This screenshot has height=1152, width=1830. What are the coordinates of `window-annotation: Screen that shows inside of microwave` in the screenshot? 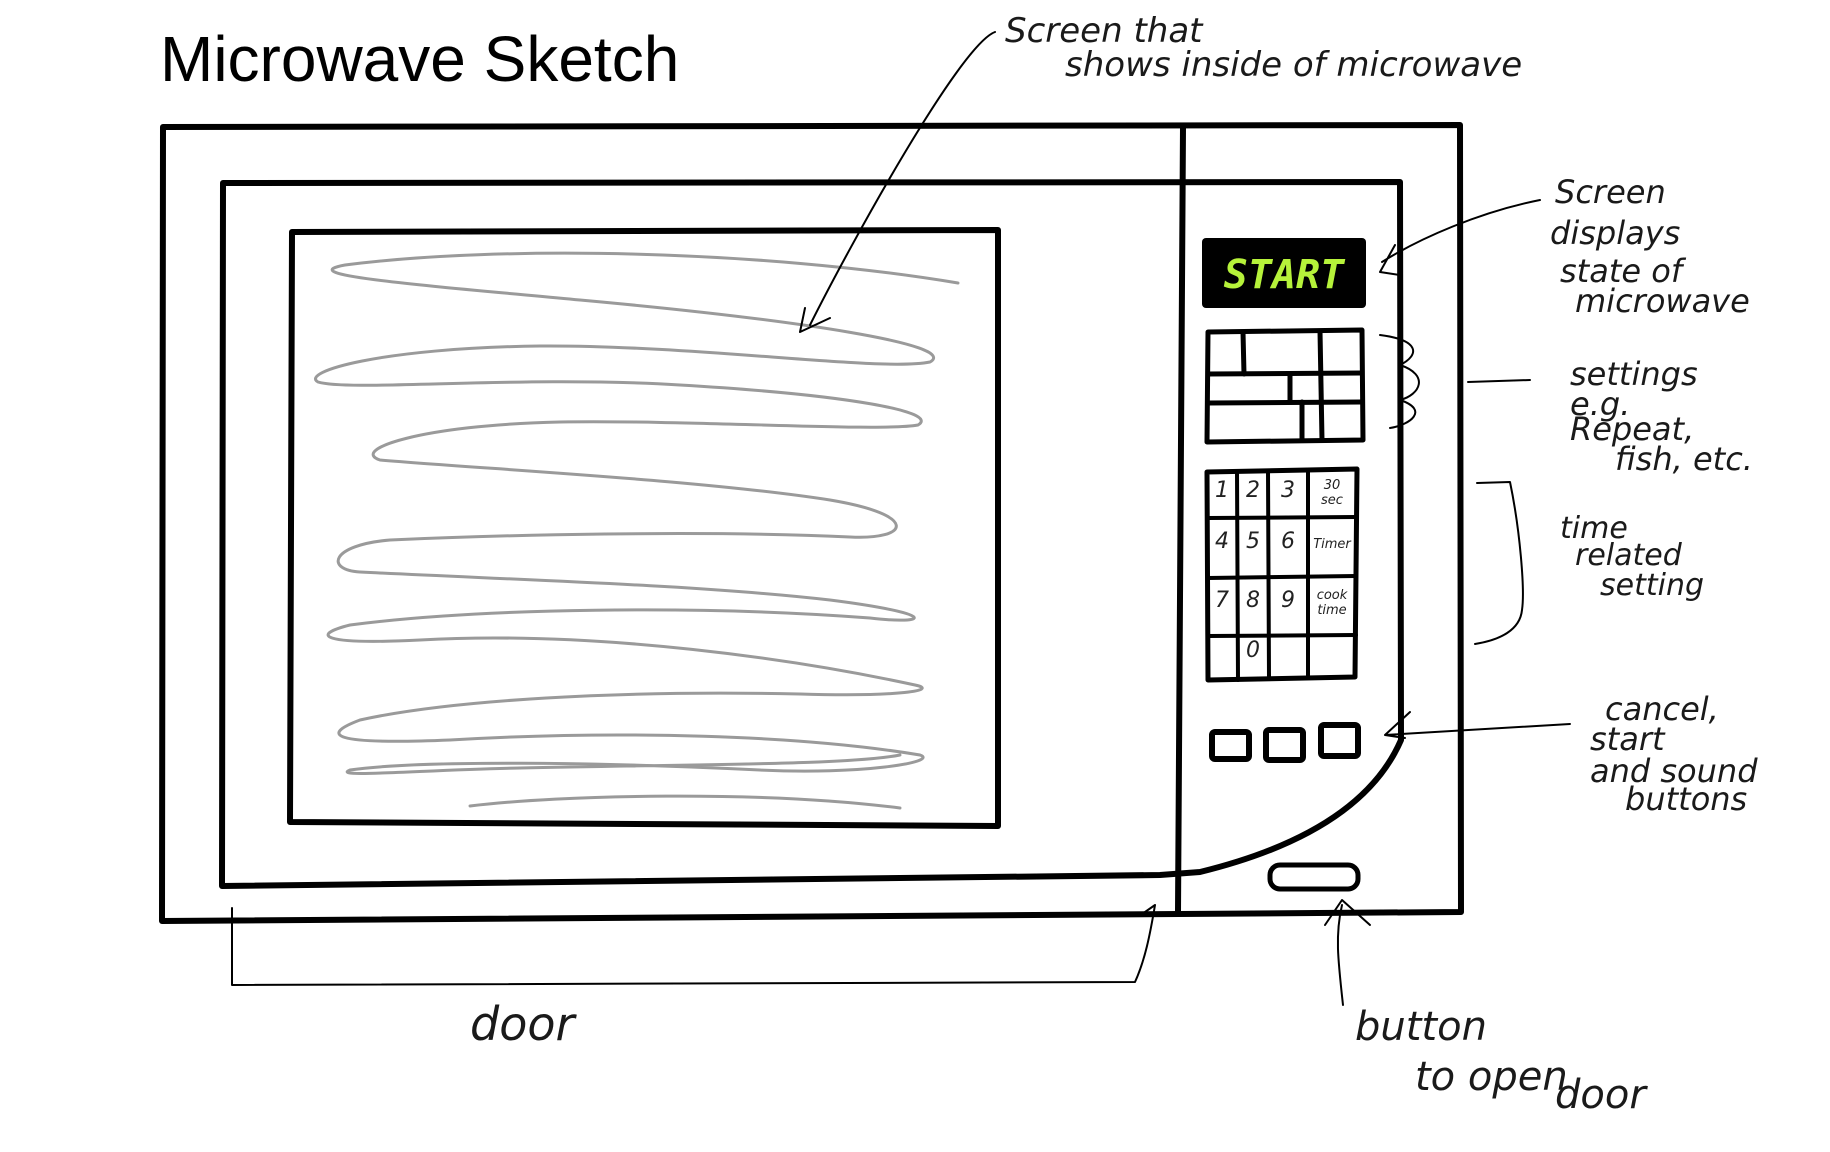 It's located at (1263, 48).